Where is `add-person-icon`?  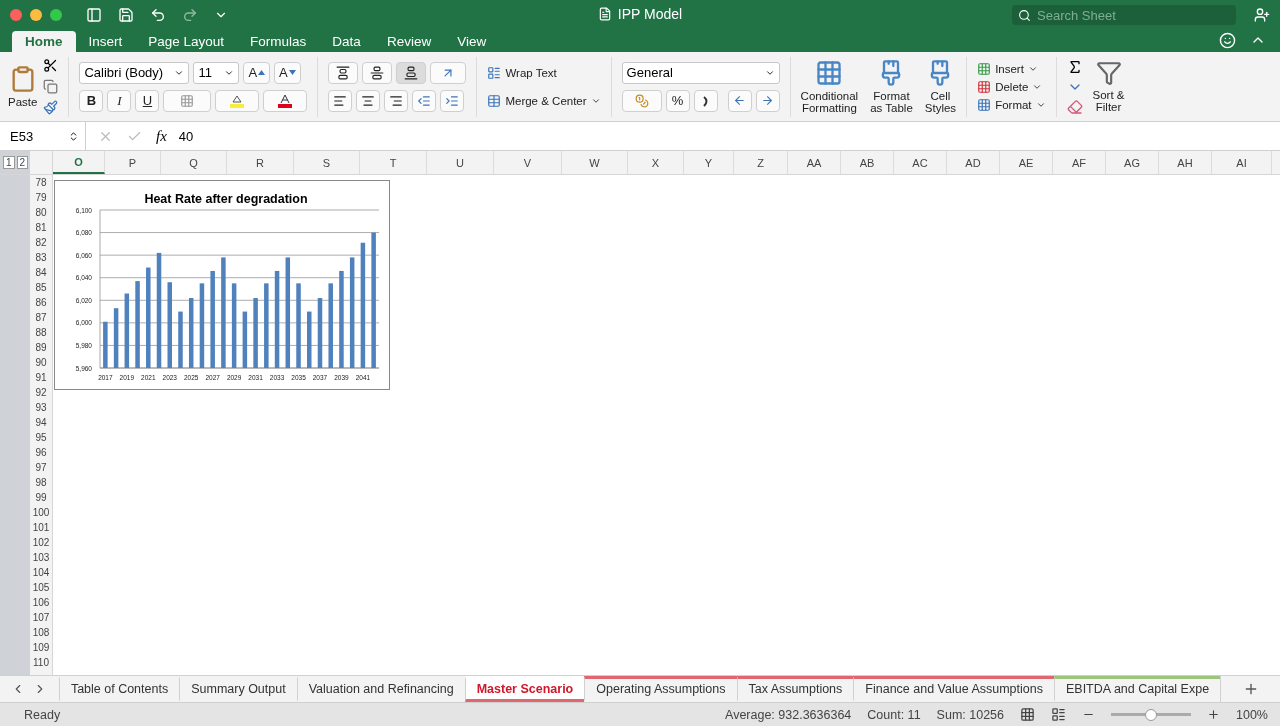
add-person-icon is located at coordinates (1262, 15).